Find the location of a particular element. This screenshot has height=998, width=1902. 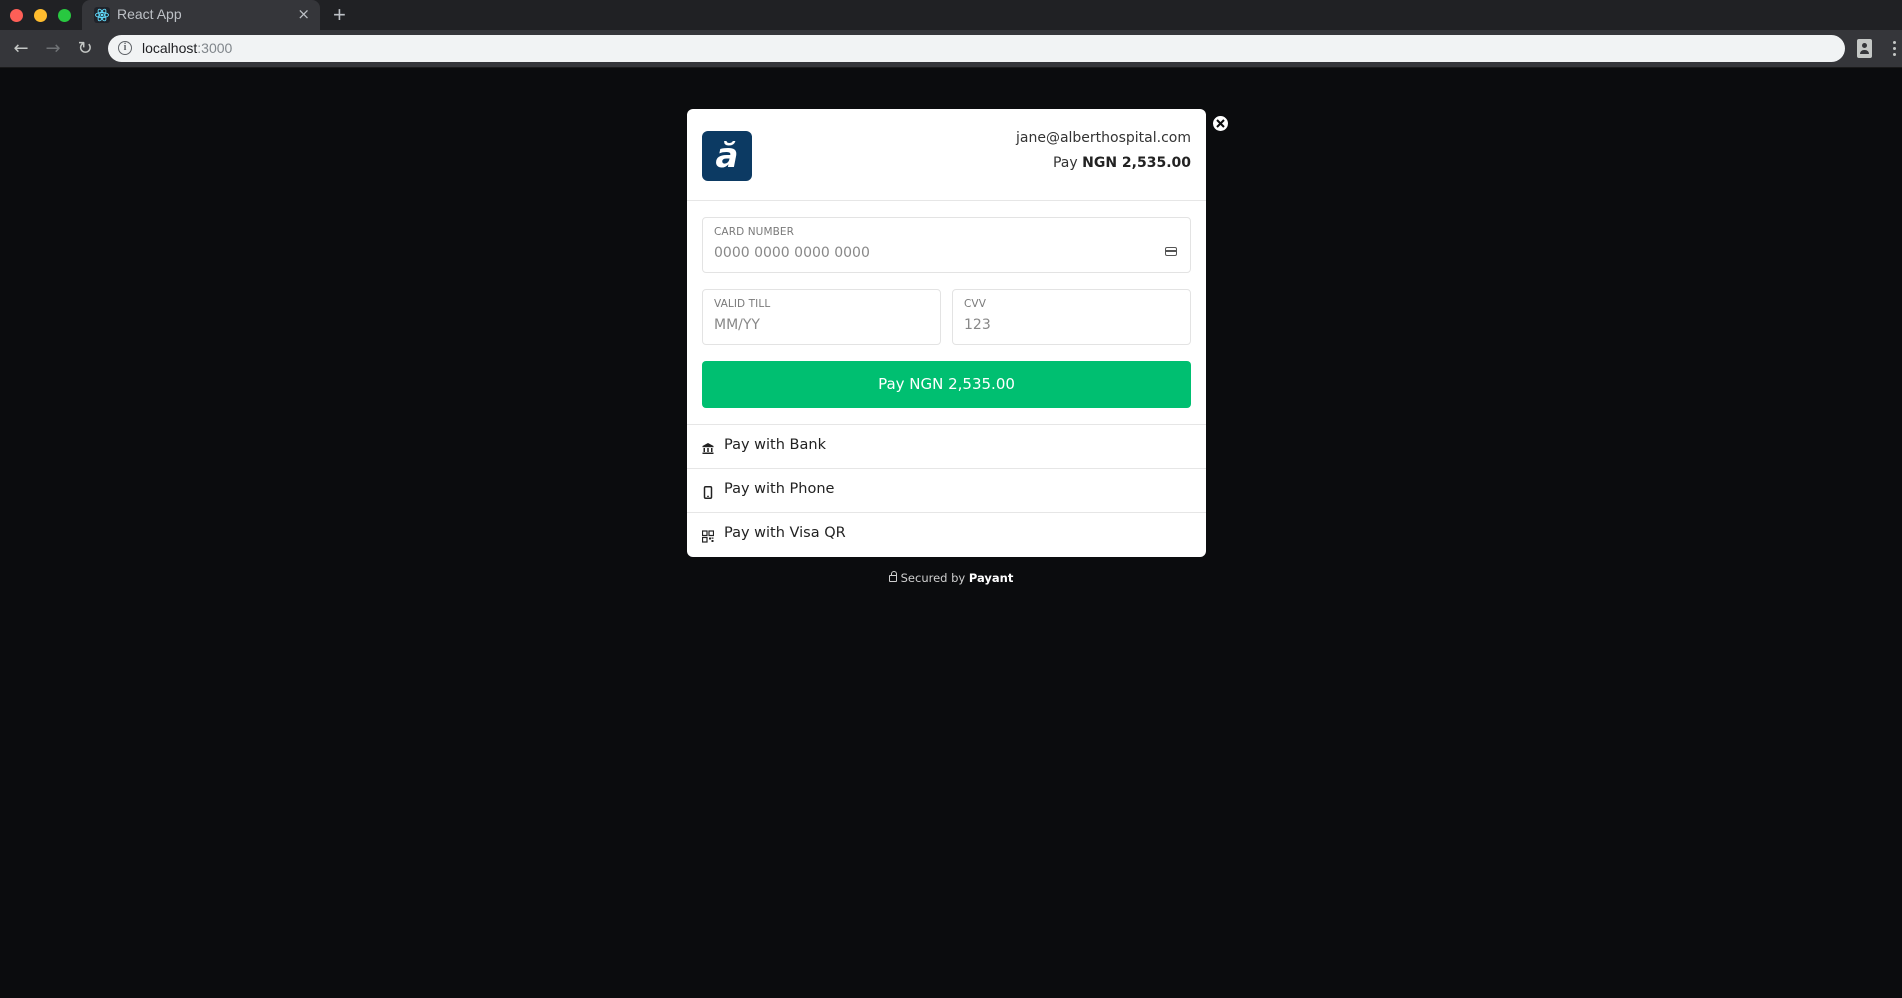

url-text: localhost:3000 is located at coordinates (187, 48).